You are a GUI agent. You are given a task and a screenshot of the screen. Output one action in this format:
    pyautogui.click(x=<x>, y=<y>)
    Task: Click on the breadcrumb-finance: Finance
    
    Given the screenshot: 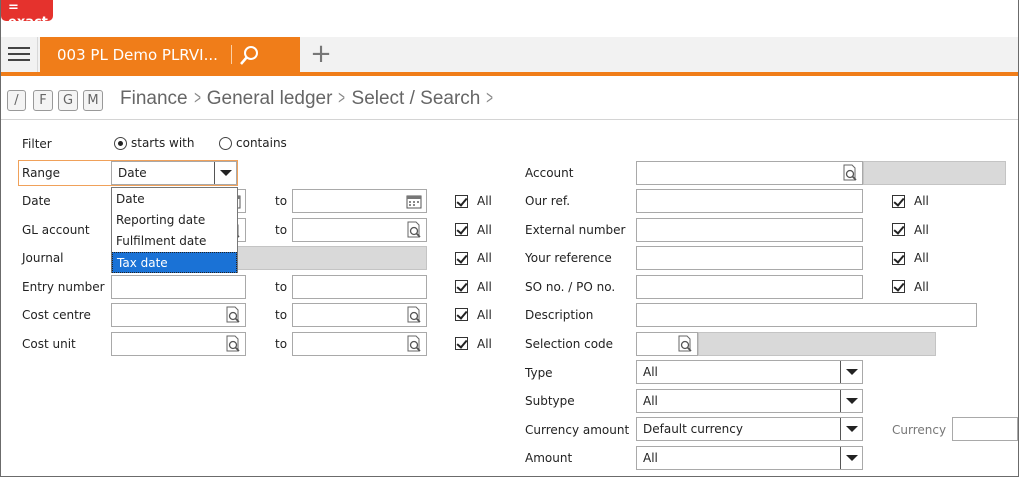 What is the action you would take?
    pyautogui.click(x=154, y=98)
    